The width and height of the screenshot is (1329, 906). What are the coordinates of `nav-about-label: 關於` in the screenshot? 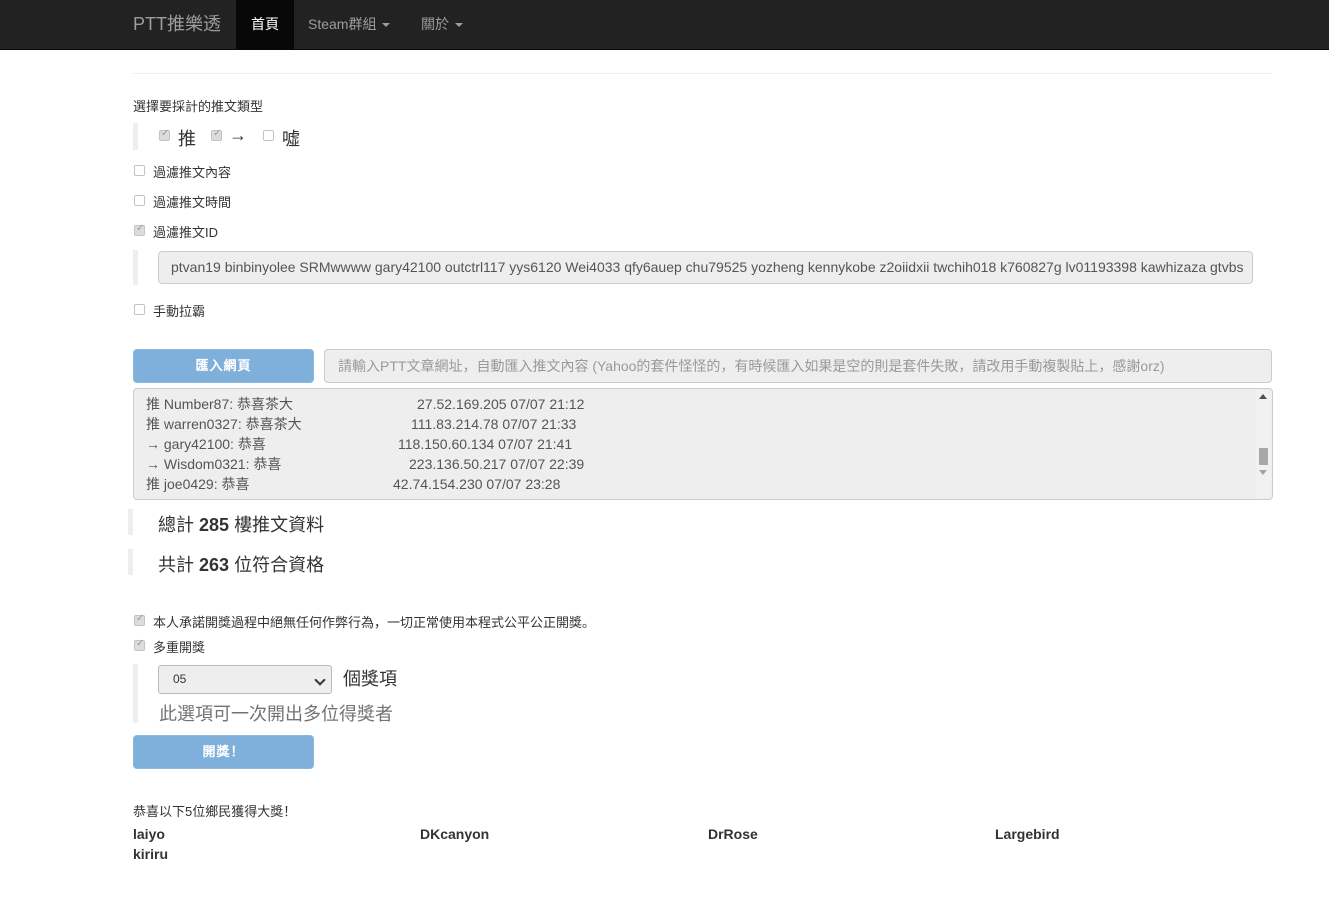 It's located at (435, 24).